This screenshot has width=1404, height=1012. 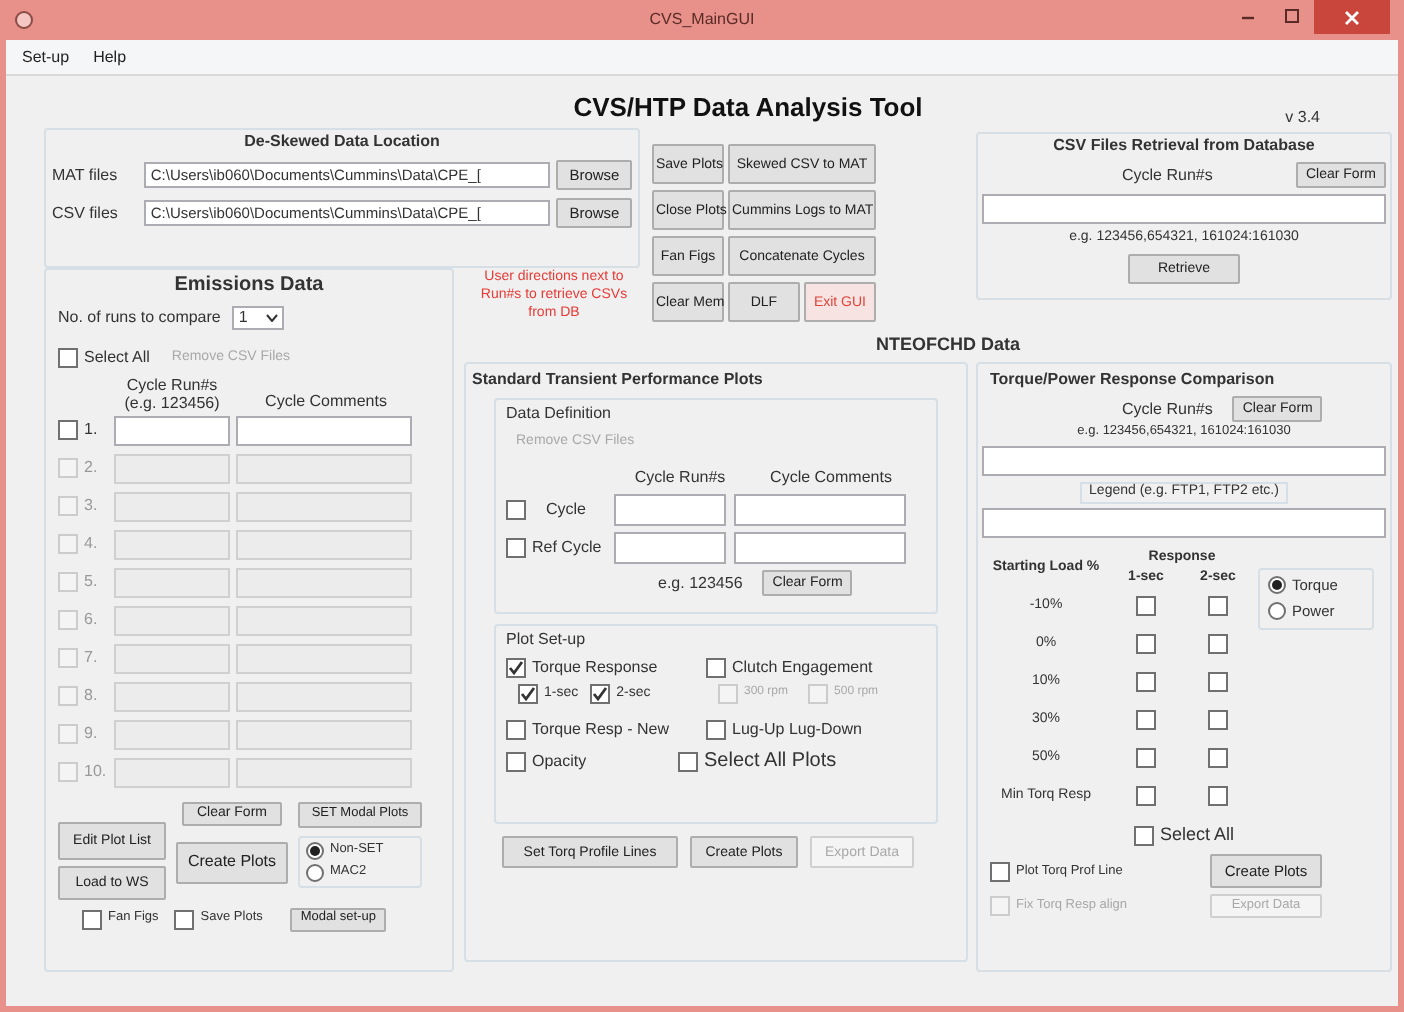 What do you see at coordinates (258, 317) in the screenshot?
I see `dropdown: 1` at bounding box center [258, 317].